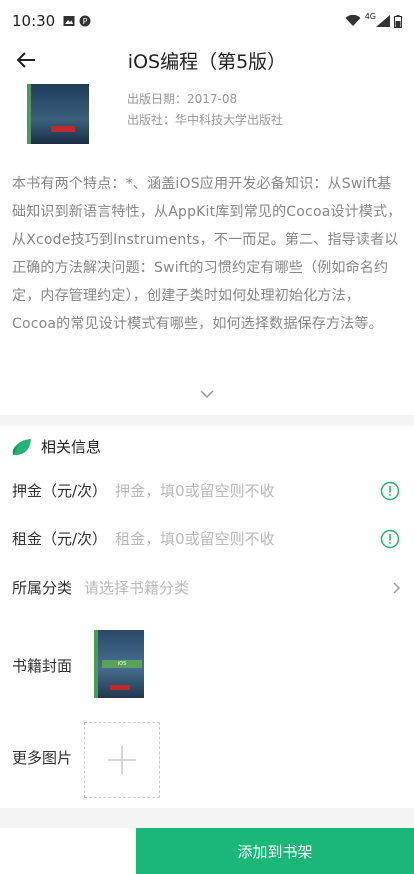 This screenshot has height=874, width=414. Describe the element at coordinates (69, 21) in the screenshot. I see `image-icon` at that location.